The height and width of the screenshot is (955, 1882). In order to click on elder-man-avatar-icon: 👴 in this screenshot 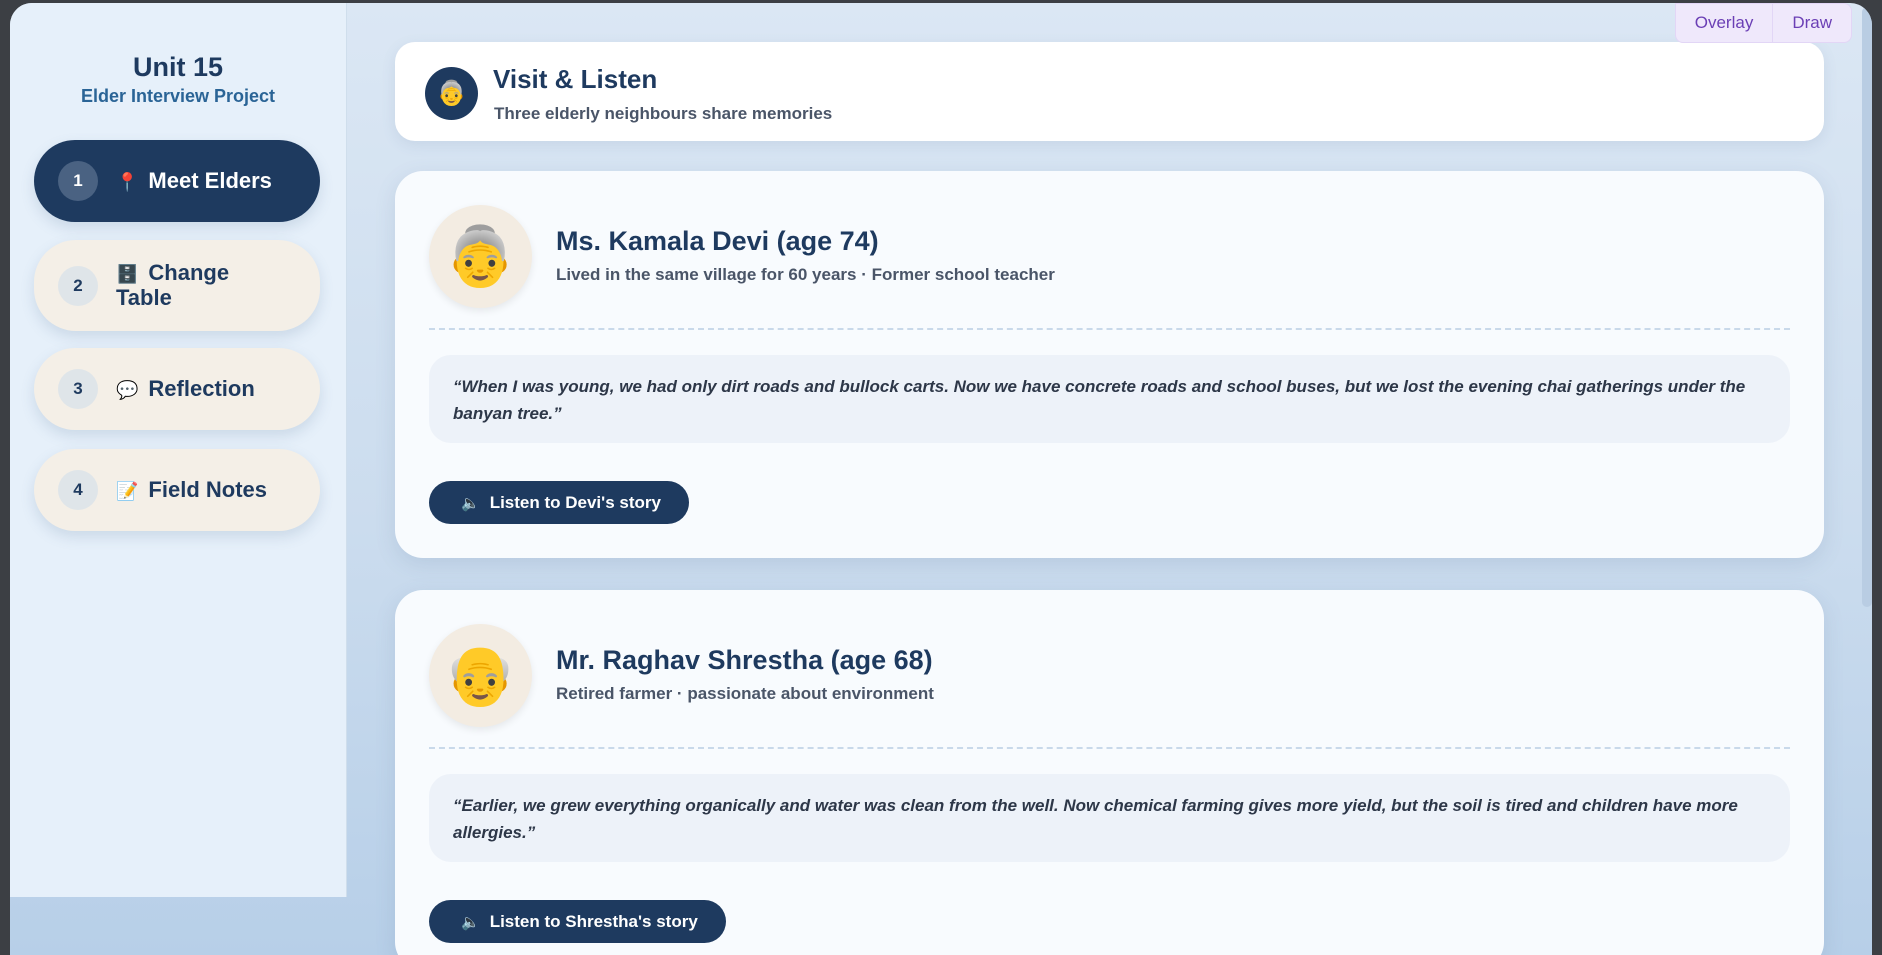, I will do `click(480, 675)`.